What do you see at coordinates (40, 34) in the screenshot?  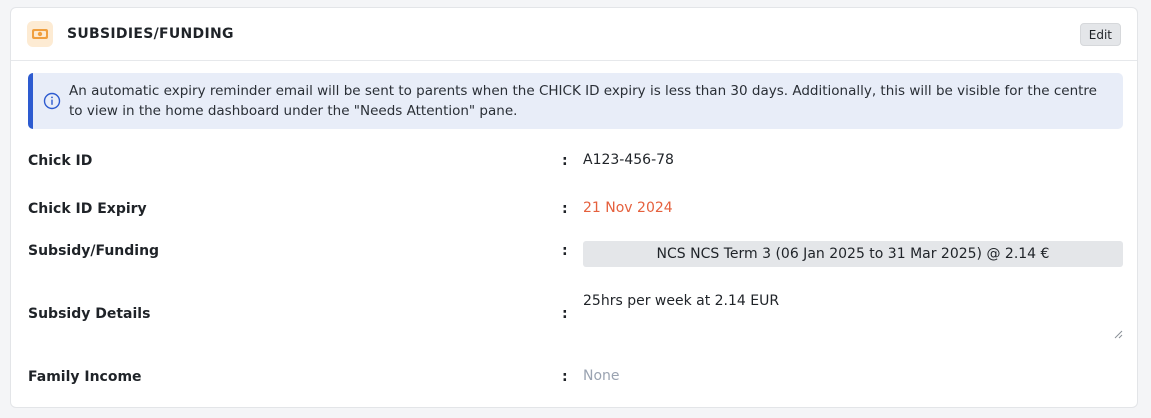 I see `money-icon` at bounding box center [40, 34].